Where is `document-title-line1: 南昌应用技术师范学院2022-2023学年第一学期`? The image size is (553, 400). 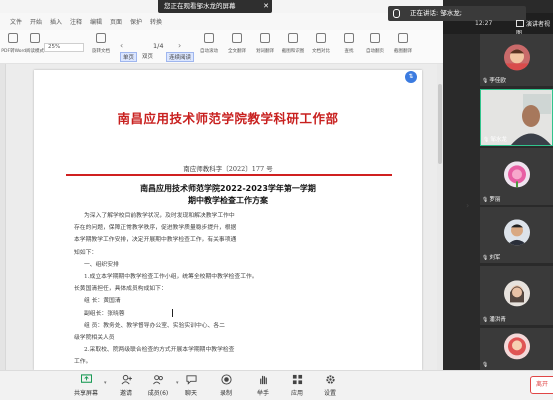
document-title-line1: 南昌应用技术师范学院2022-2023学年第一学期 is located at coordinates (228, 188).